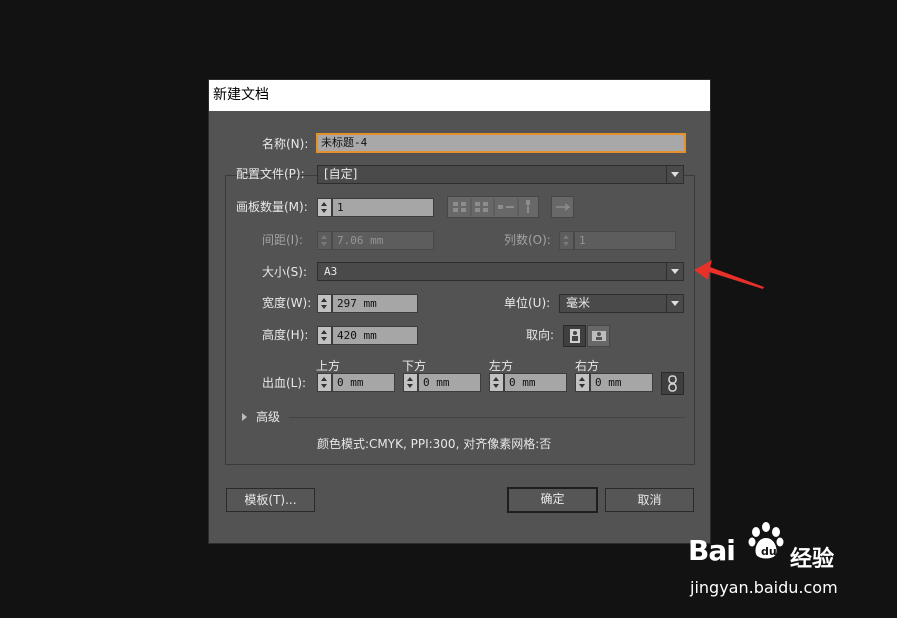 This screenshot has height=618, width=897. Describe the element at coordinates (285, 335) in the screenshot. I see `height-label: 高度(H):` at that location.